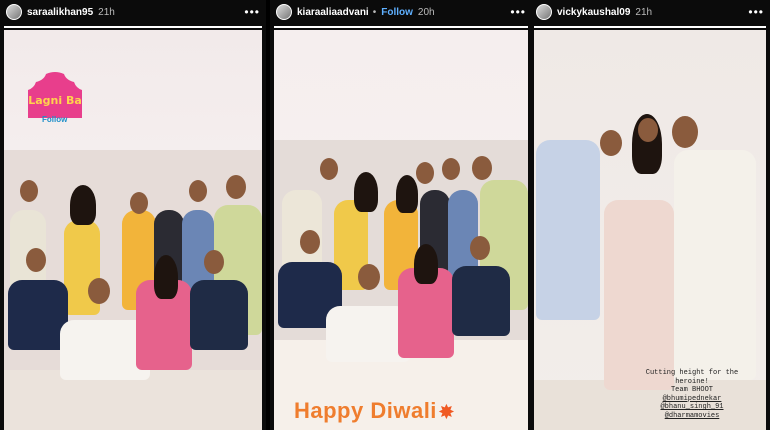  Describe the element at coordinates (692, 399) in the screenshot. I see `caption-mention: @bhumipednekar` at that location.